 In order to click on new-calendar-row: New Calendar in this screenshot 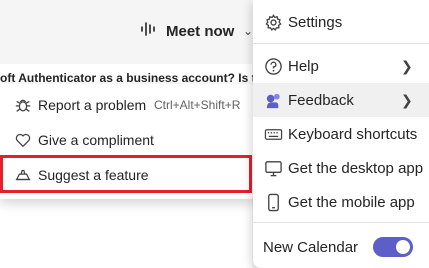, I will do `click(341, 247)`.